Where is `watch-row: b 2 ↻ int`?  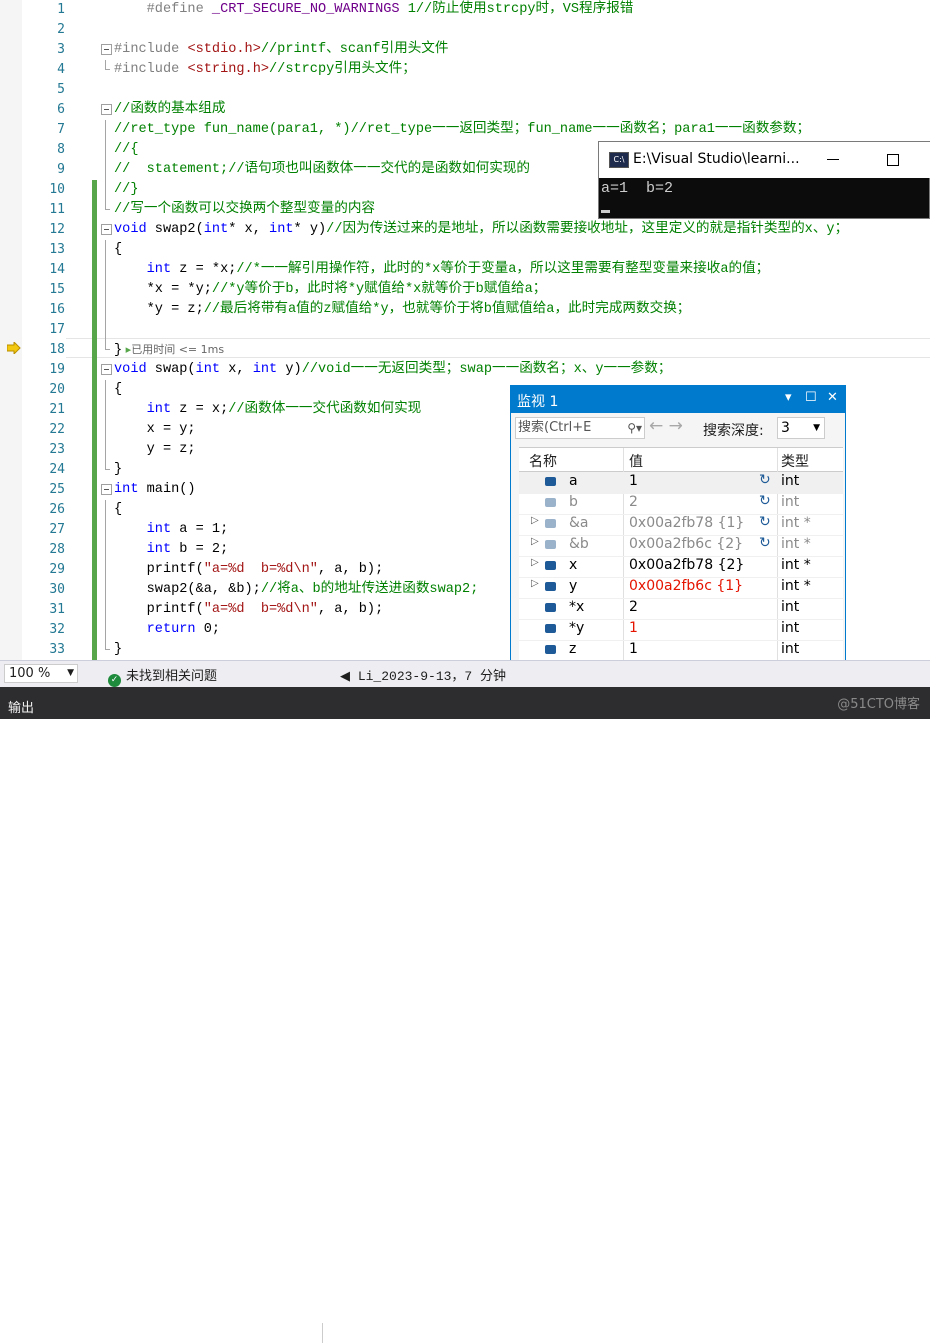 watch-row: b 2 ↻ int is located at coordinates (681, 504).